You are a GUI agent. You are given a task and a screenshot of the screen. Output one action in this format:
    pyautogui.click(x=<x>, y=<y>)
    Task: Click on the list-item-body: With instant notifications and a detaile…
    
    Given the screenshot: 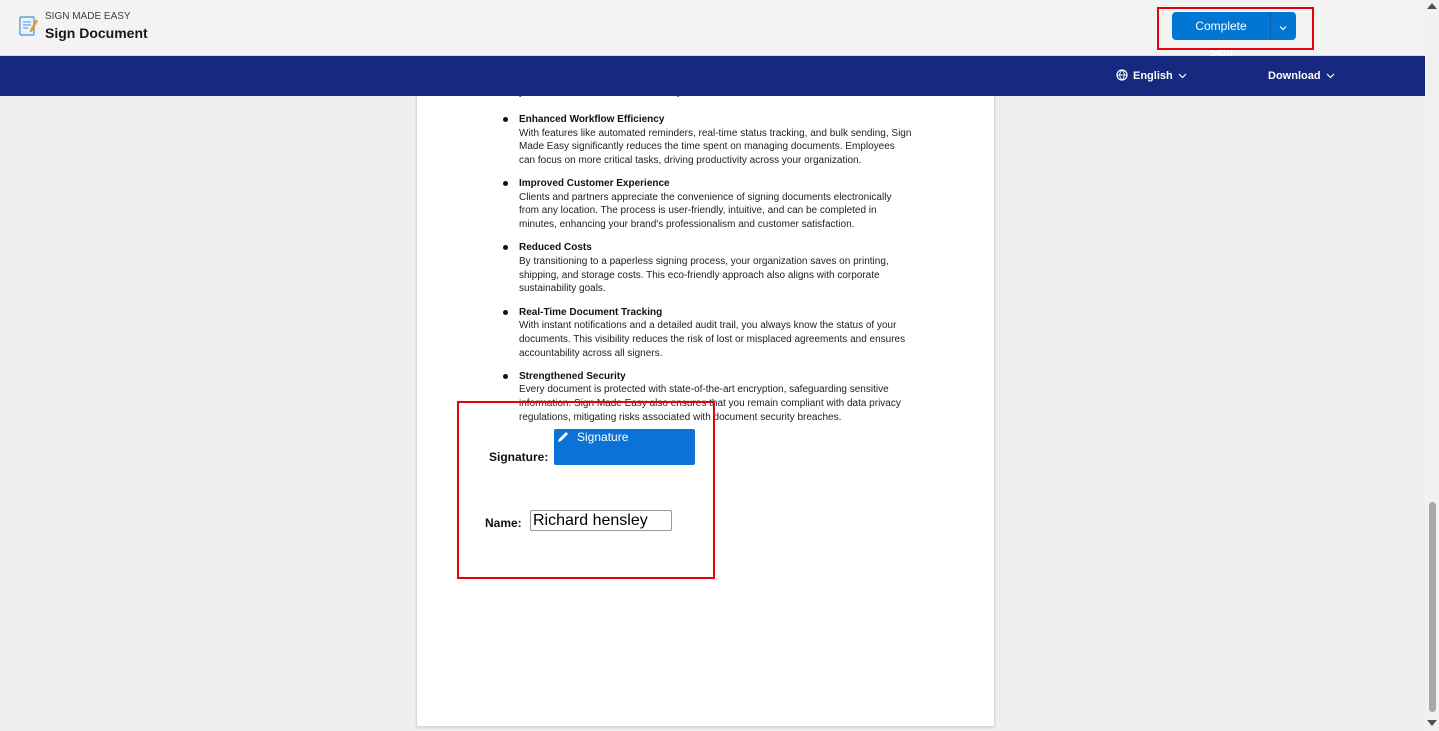 What is the action you would take?
    pyautogui.click(x=725, y=339)
    